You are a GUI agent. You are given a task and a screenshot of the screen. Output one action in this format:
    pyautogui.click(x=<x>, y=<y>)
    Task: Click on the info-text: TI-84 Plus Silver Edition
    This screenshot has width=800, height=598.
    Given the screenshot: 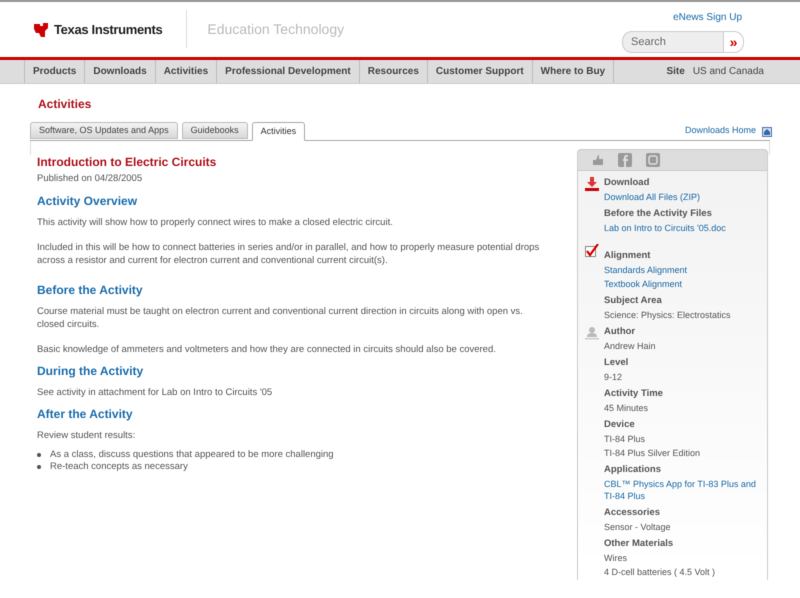 What is the action you would take?
    pyautogui.click(x=653, y=453)
    